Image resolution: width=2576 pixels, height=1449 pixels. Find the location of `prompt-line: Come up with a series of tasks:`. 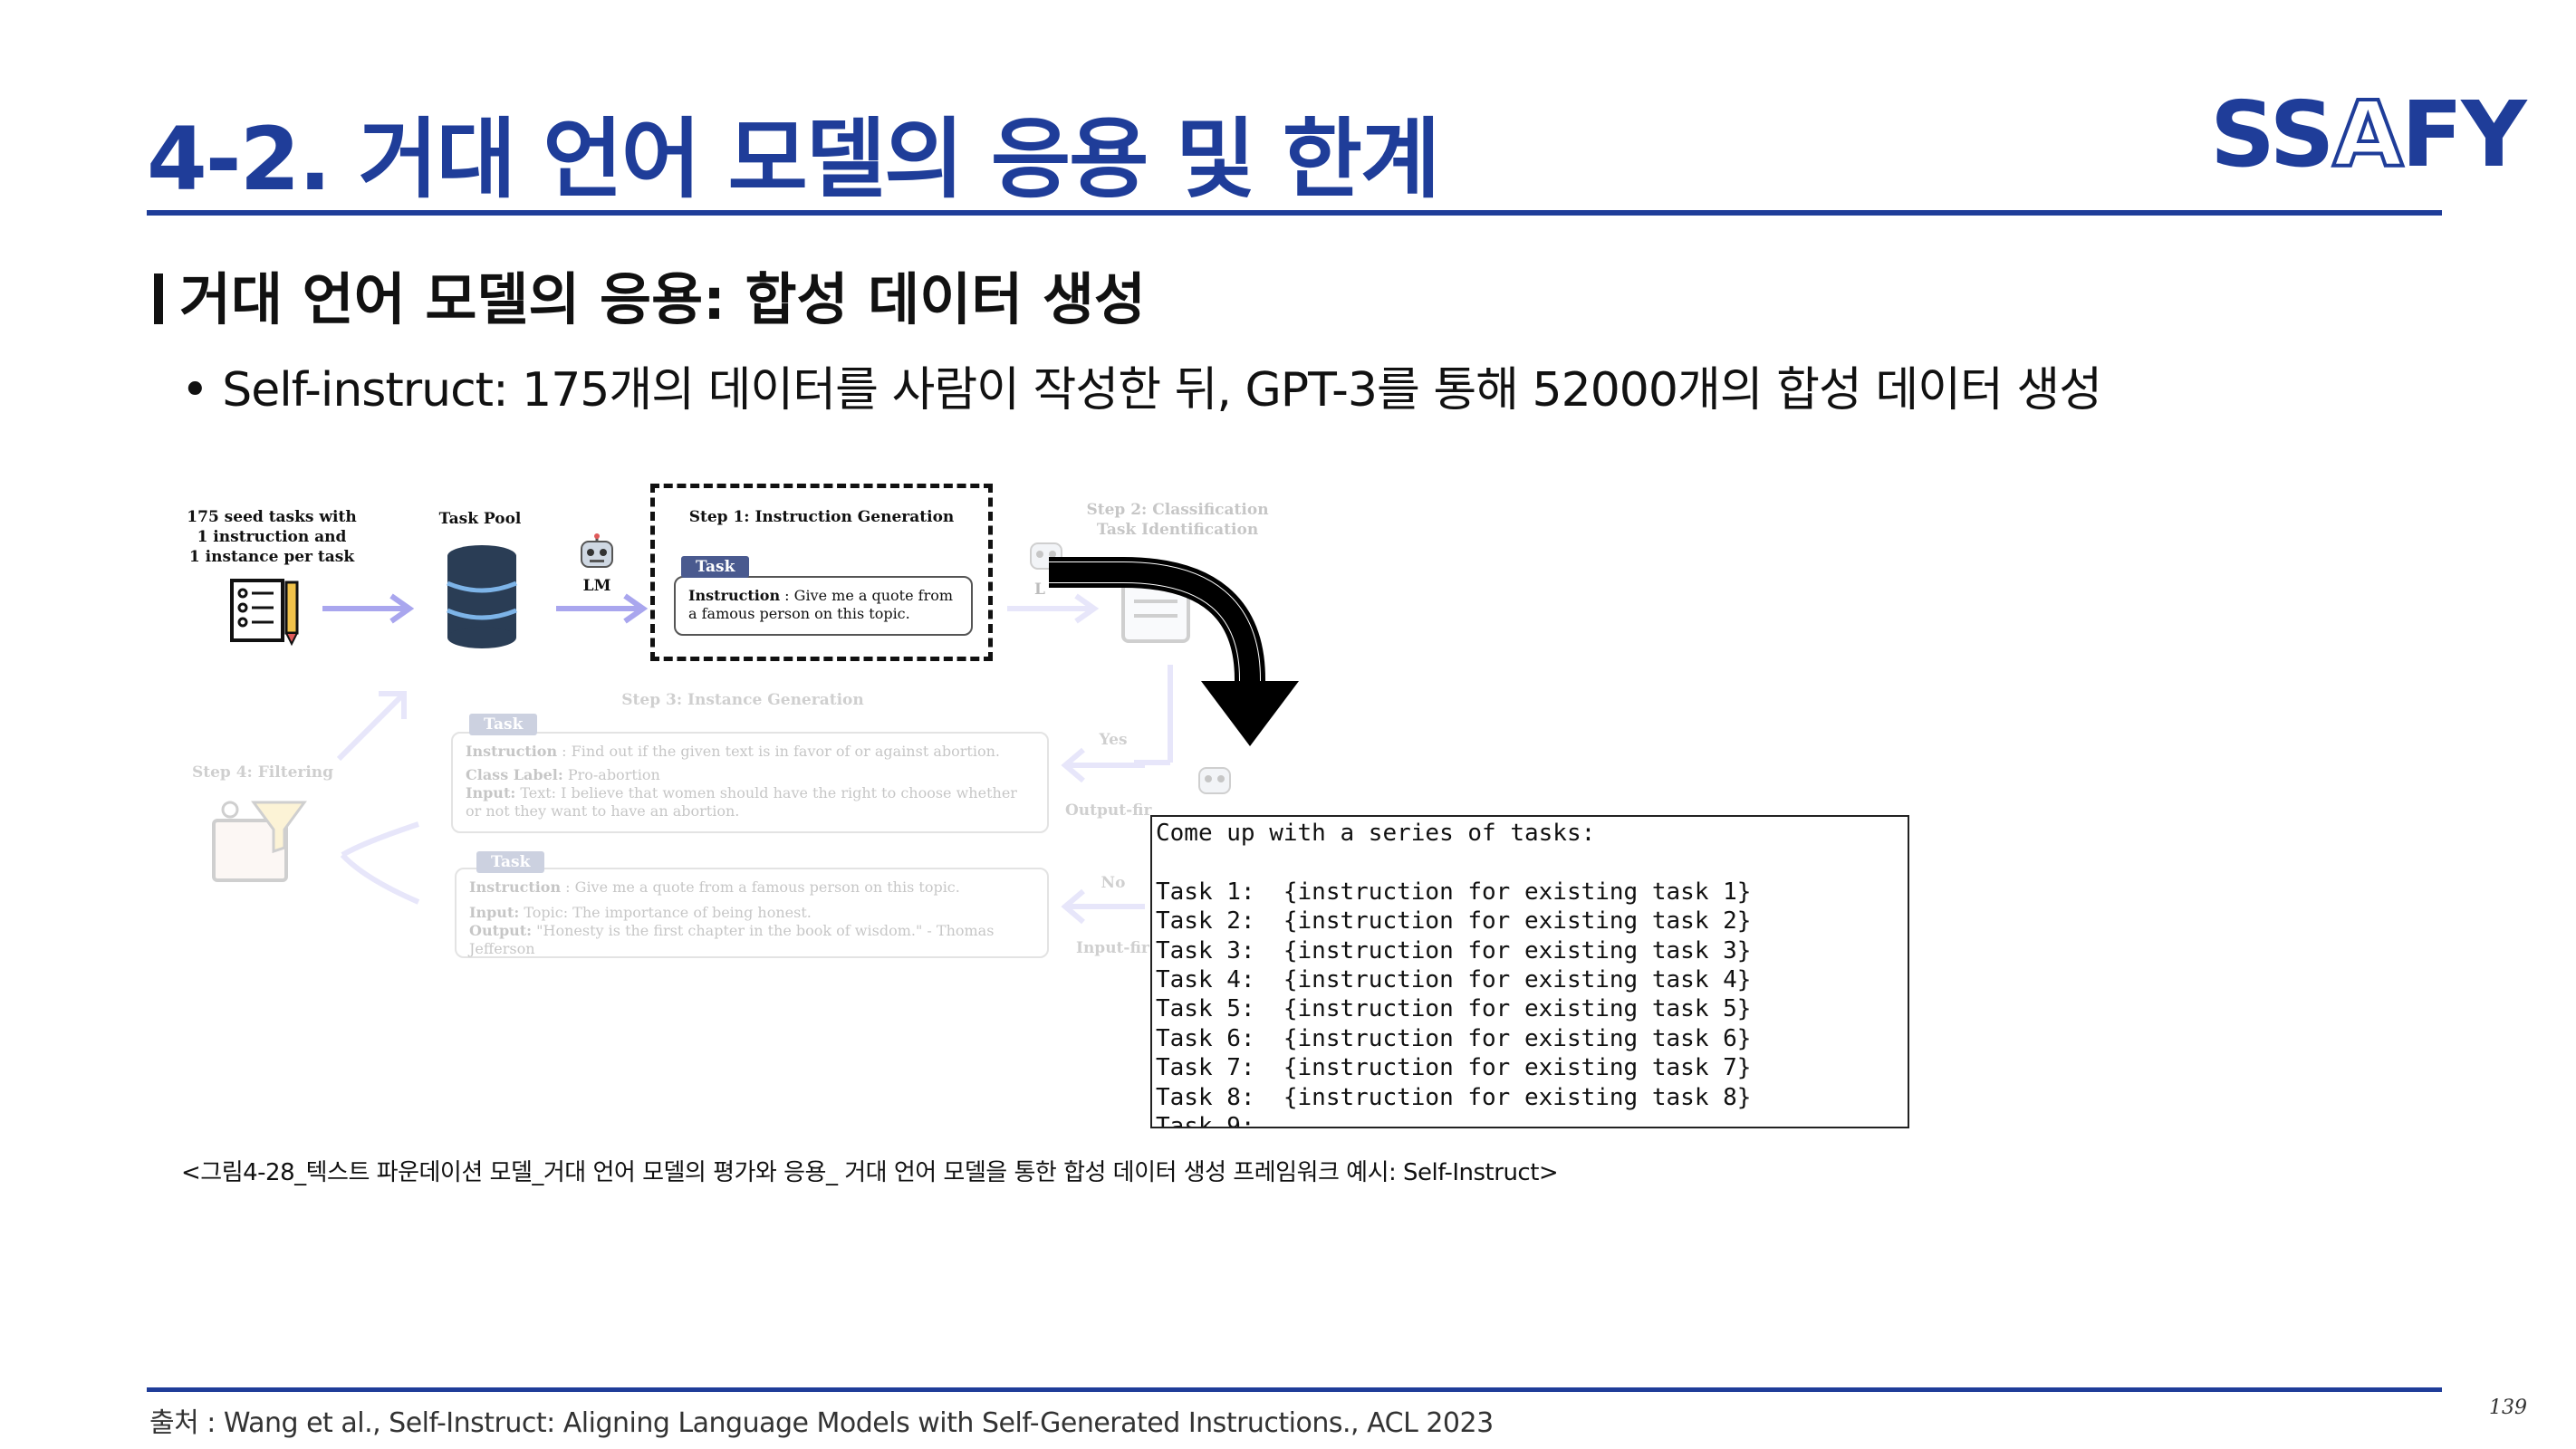

prompt-line: Come up with a series of tasks: is located at coordinates (1376, 833).